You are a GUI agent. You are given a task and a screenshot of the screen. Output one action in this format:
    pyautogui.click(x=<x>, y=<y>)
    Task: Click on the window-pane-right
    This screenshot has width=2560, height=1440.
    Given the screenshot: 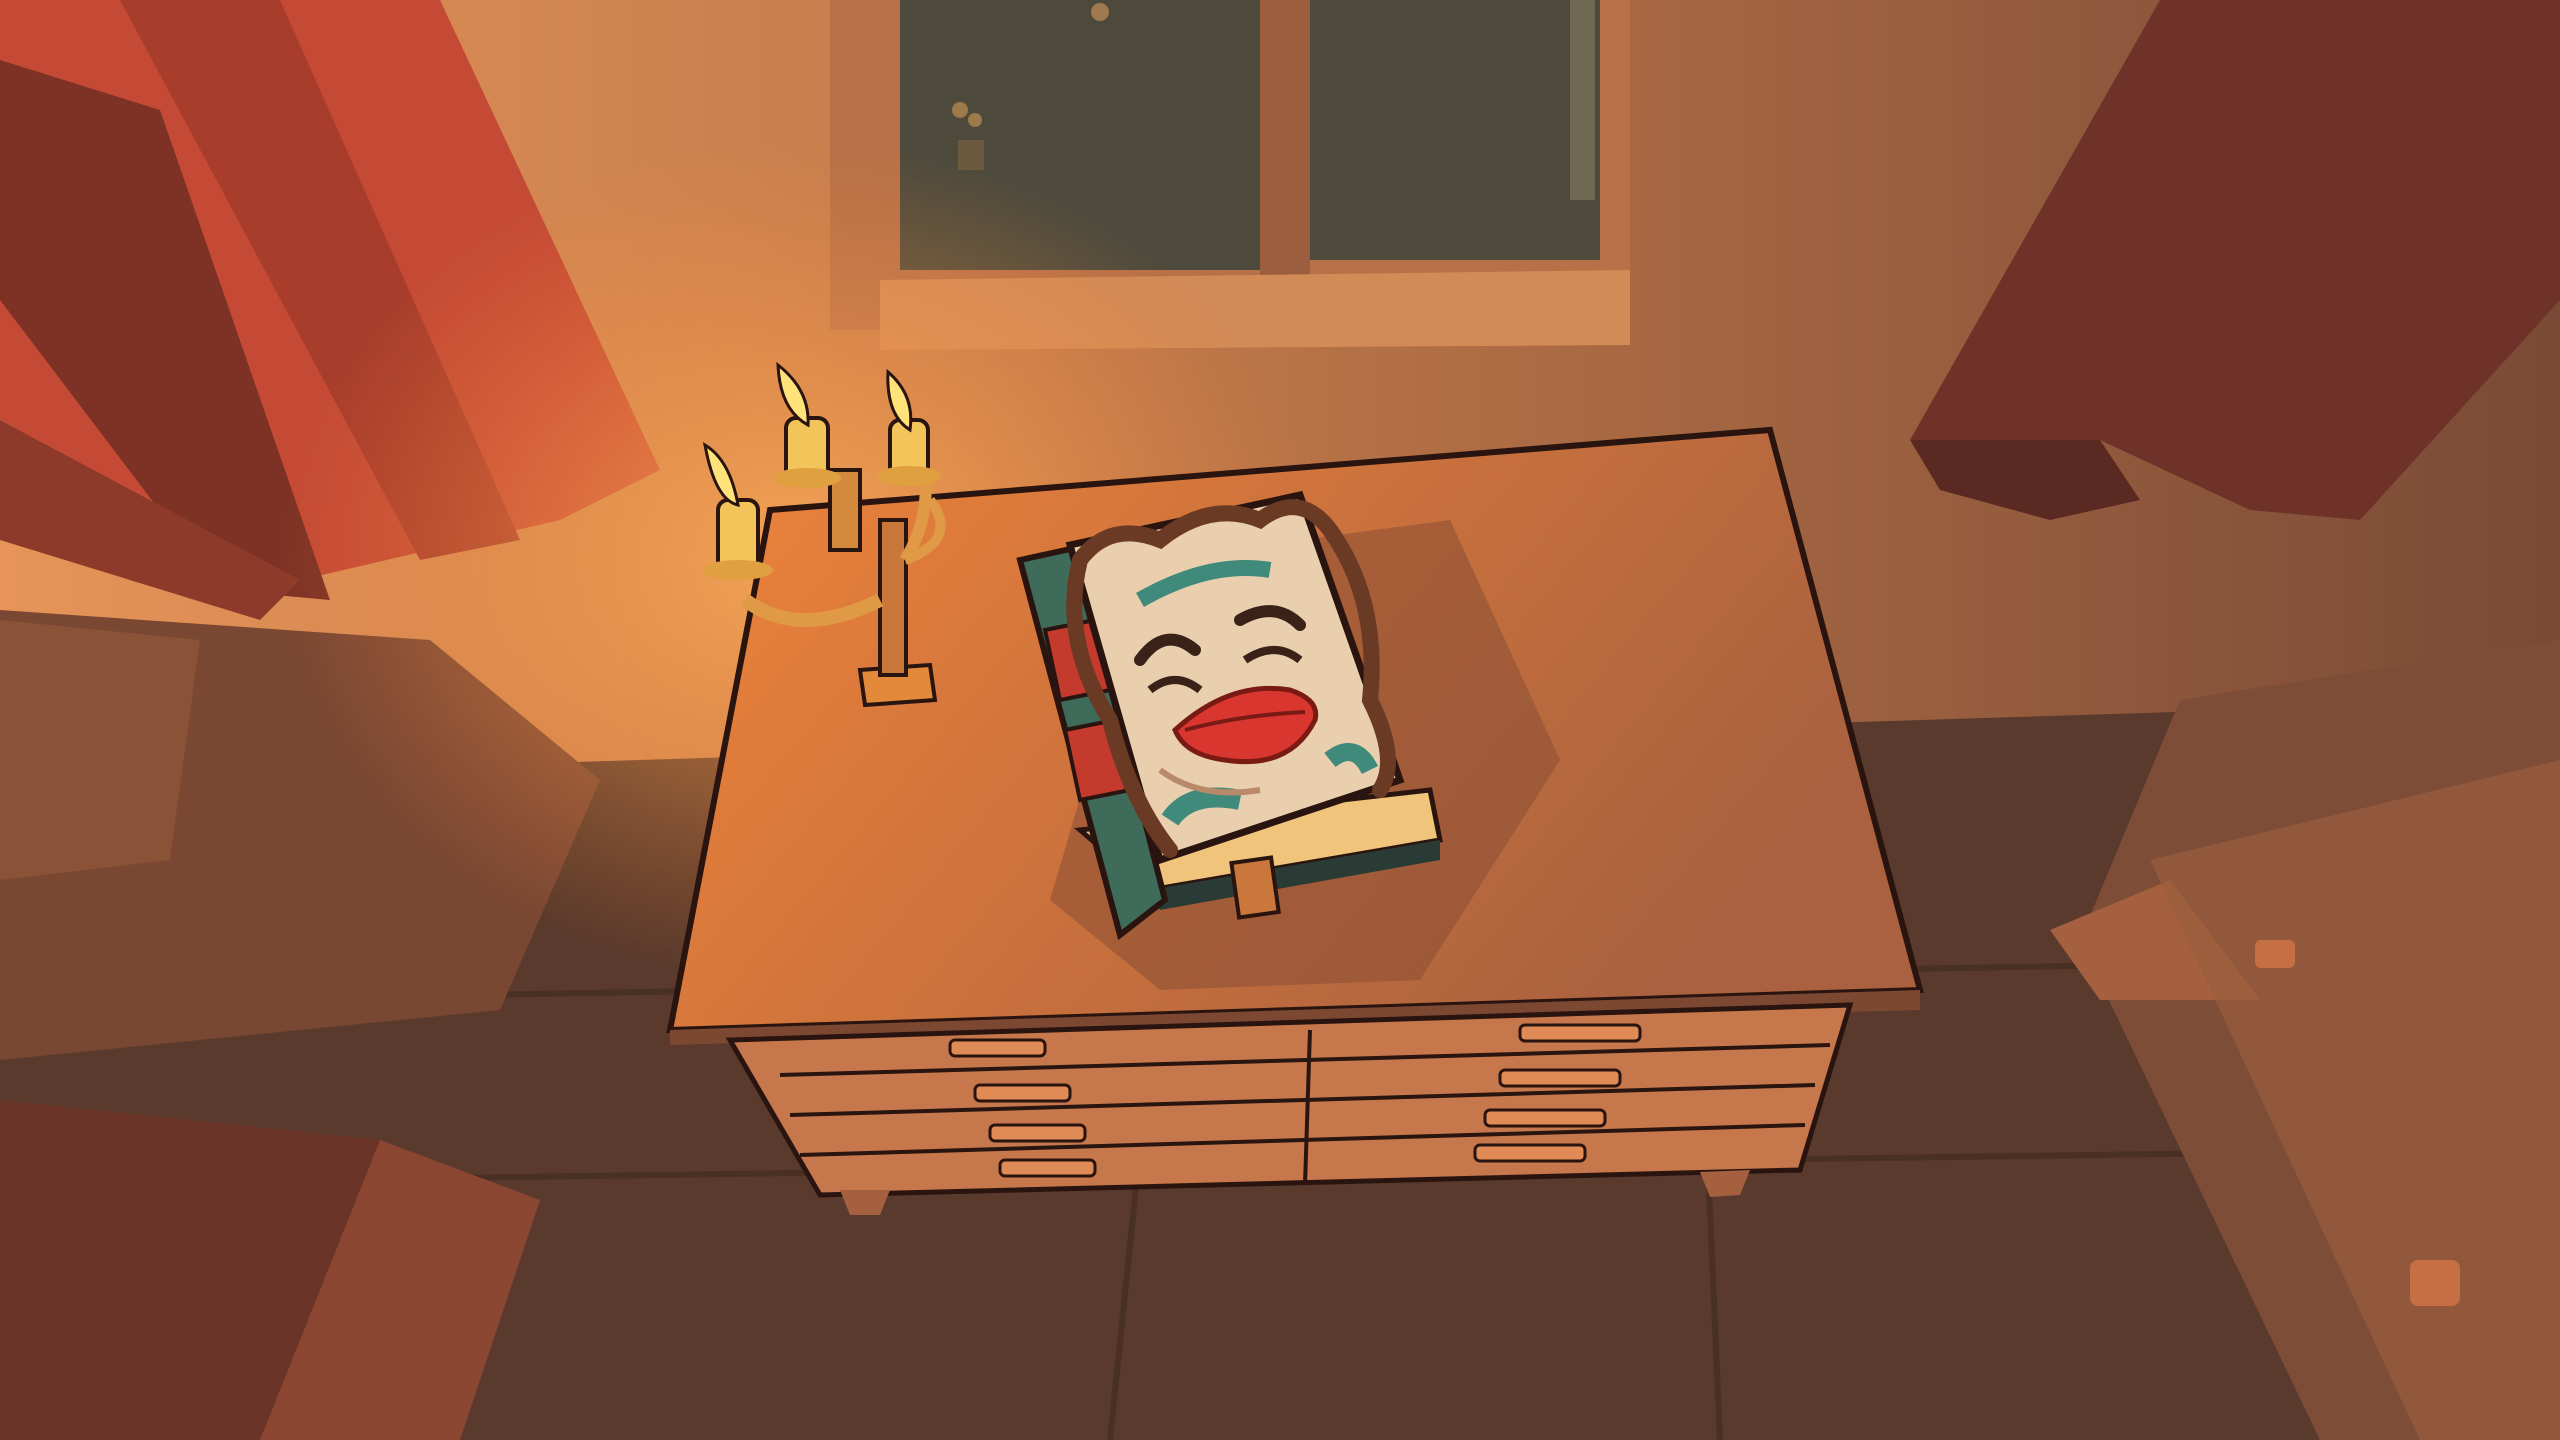 What is the action you would take?
    pyautogui.click(x=1455, y=130)
    